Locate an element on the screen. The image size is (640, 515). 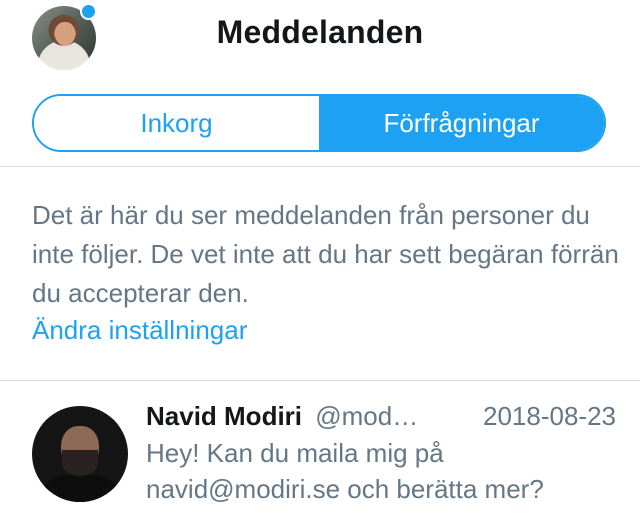
sender-name: Navid Modiri is located at coordinates (224, 416).